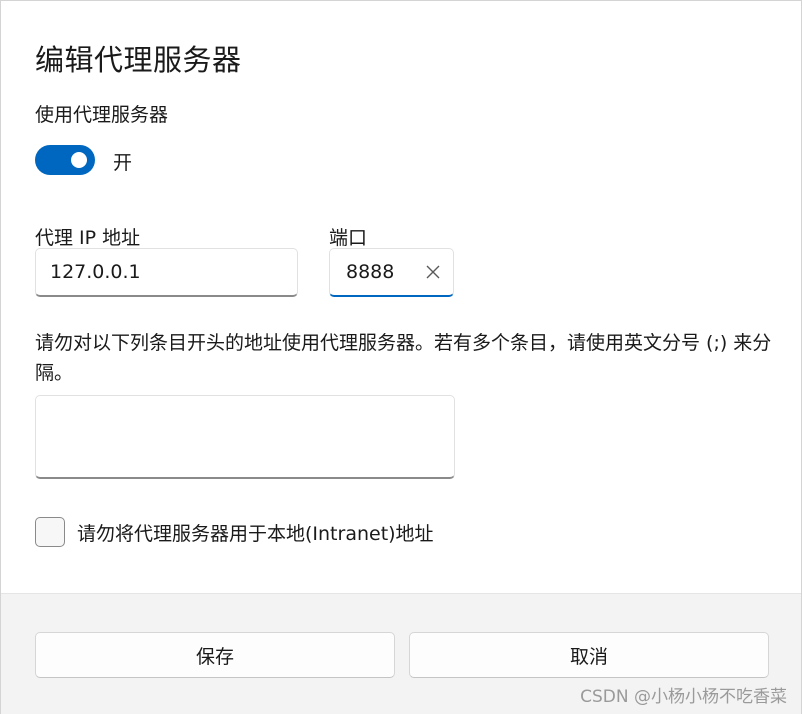 Image resolution: width=802 pixels, height=714 pixels. I want to click on close-icon, so click(433, 272).